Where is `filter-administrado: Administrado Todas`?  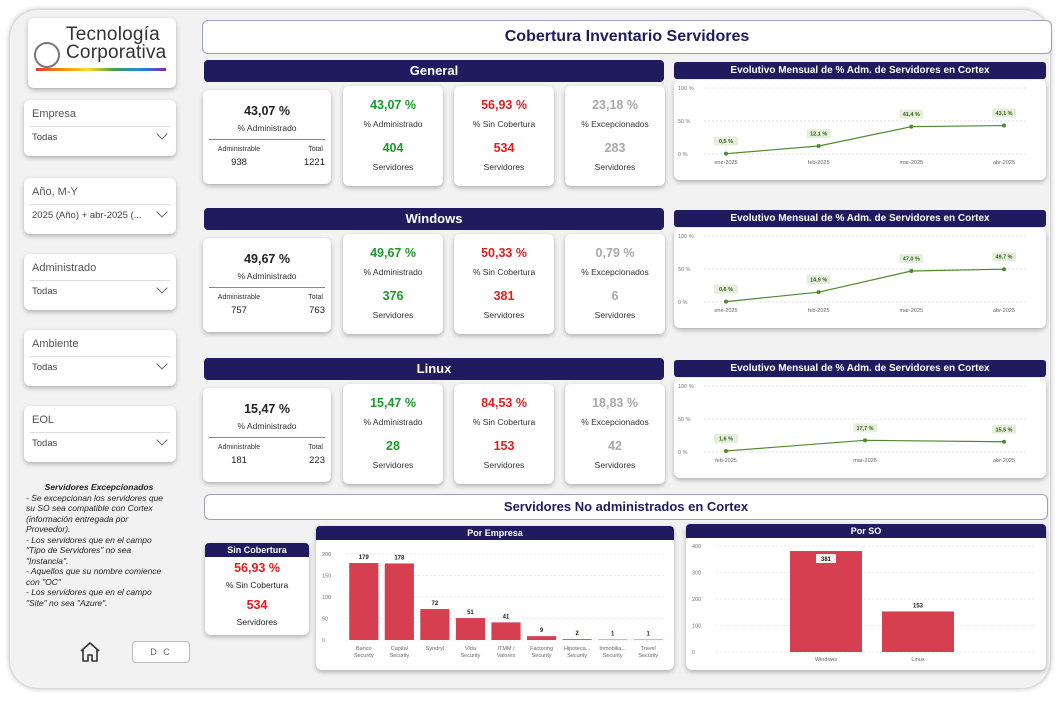
filter-administrado: Administrado Todas is located at coordinates (100, 282).